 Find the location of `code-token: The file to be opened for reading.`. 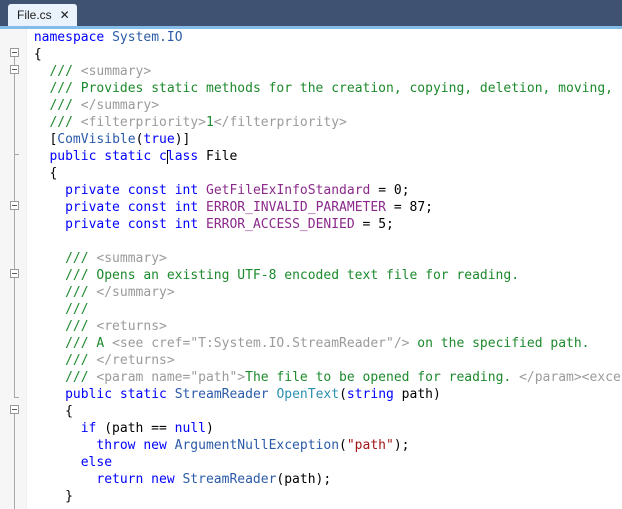

code-token: The file to be opened for reading. is located at coordinates (382, 377).